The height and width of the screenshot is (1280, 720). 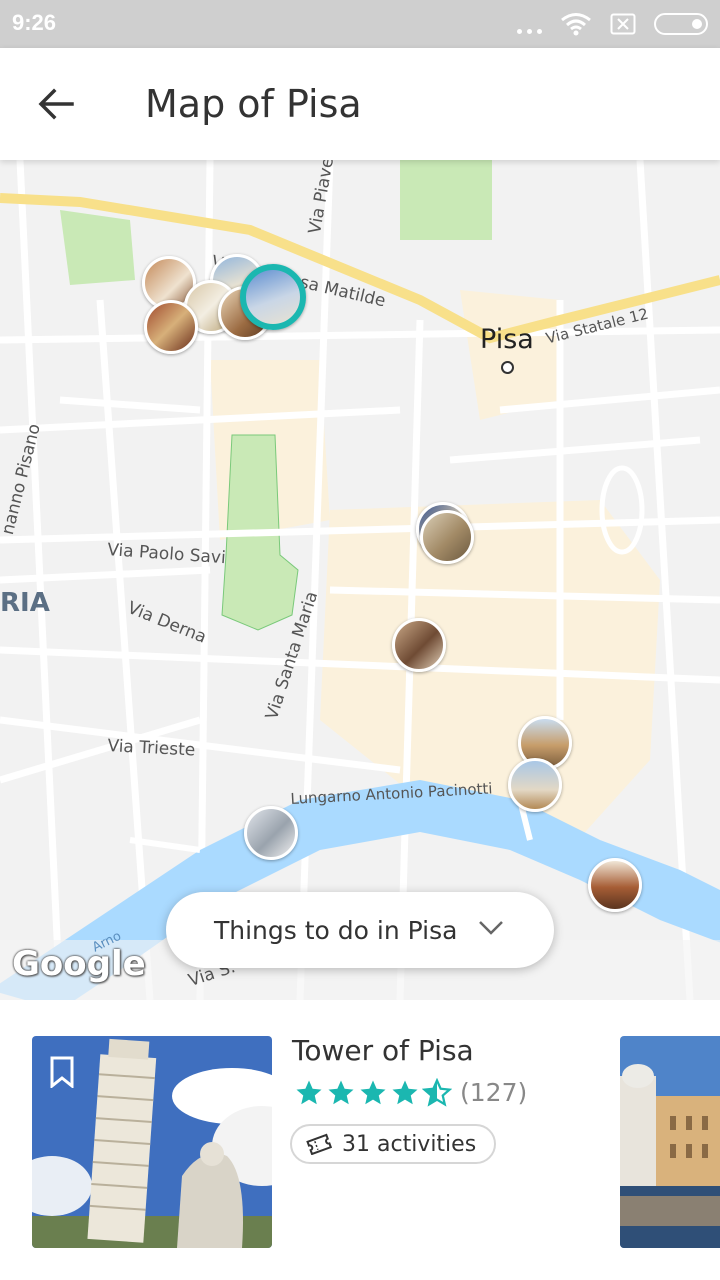 I want to click on back-button, so click(x=56, y=104).